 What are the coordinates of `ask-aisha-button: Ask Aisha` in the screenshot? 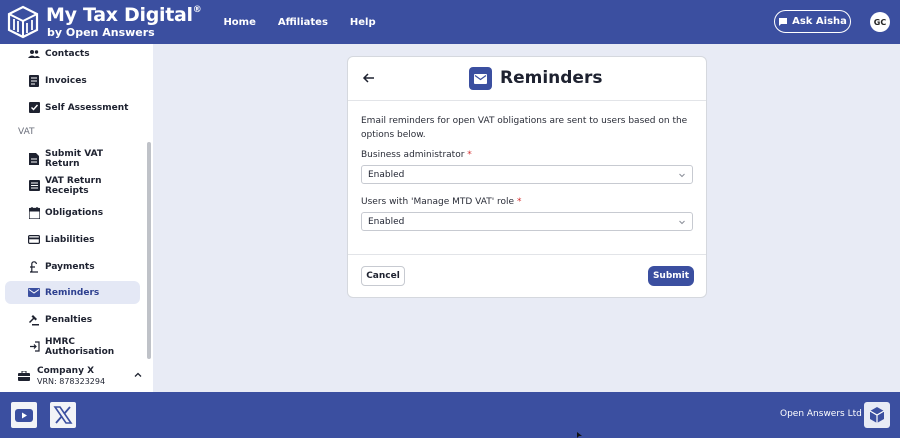 It's located at (812, 21).